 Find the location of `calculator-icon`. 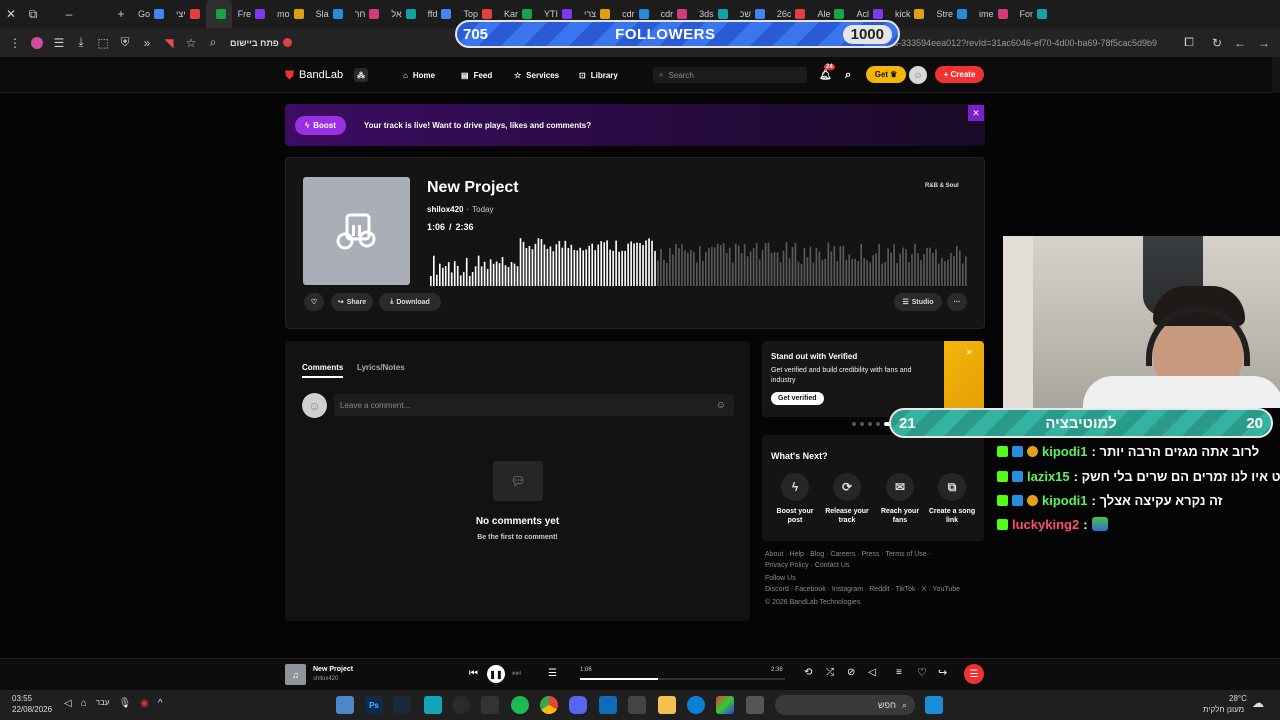

calculator-icon is located at coordinates (345, 705).